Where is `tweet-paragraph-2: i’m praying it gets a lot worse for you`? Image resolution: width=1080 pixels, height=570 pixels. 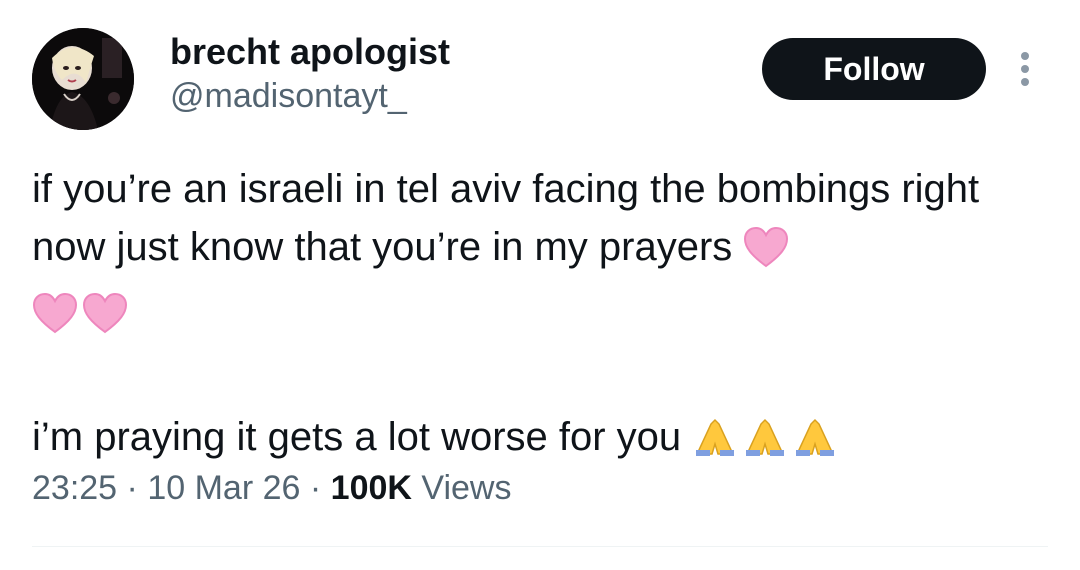 tweet-paragraph-2: i’m praying it gets a lot worse for you is located at coordinates (537, 441).